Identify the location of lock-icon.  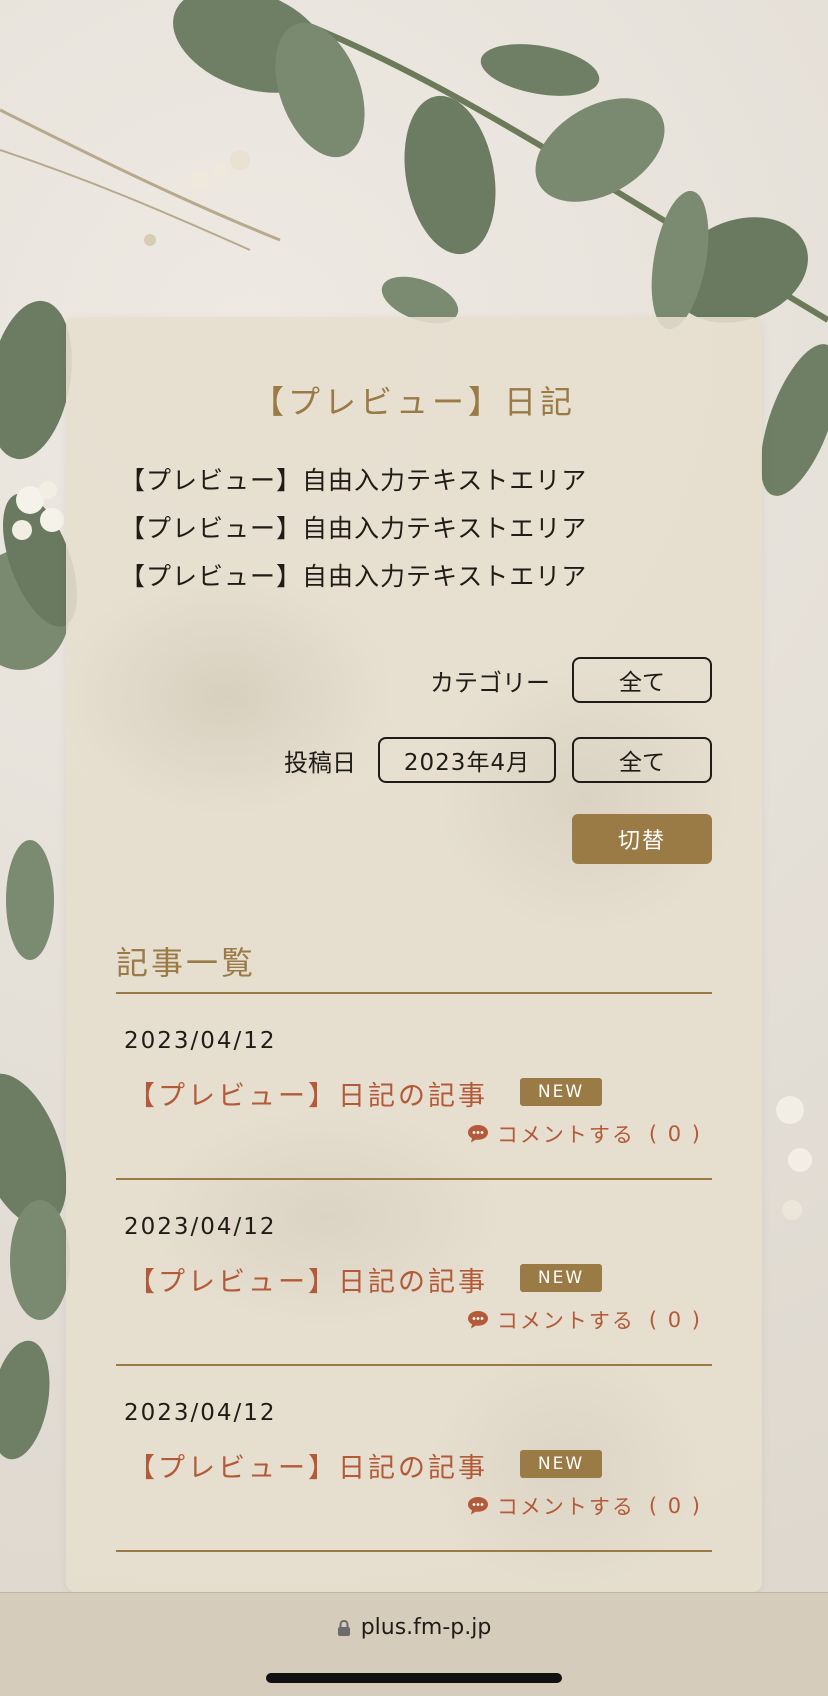
(343, 1627).